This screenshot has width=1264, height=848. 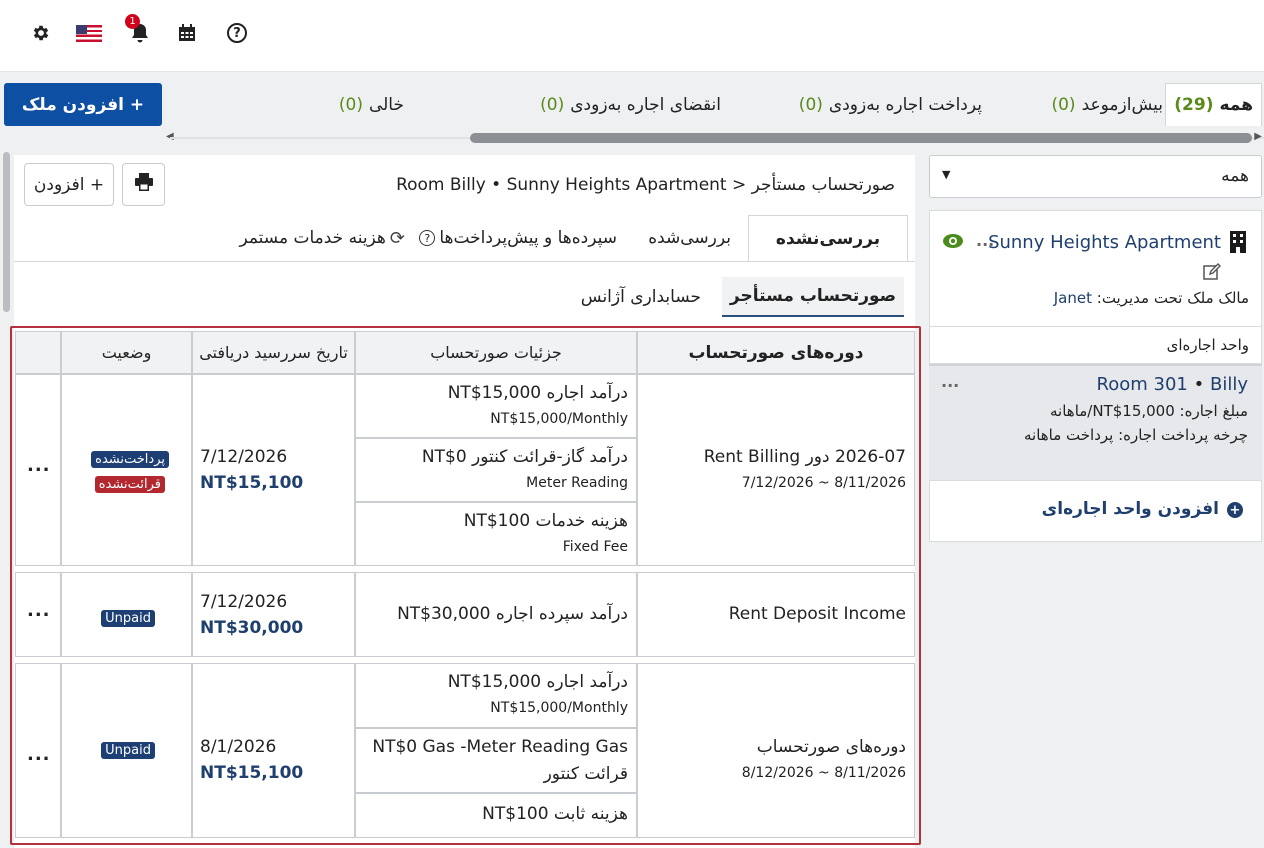 What do you see at coordinates (861, 138) in the screenshot?
I see `scrollbar-thumb` at bounding box center [861, 138].